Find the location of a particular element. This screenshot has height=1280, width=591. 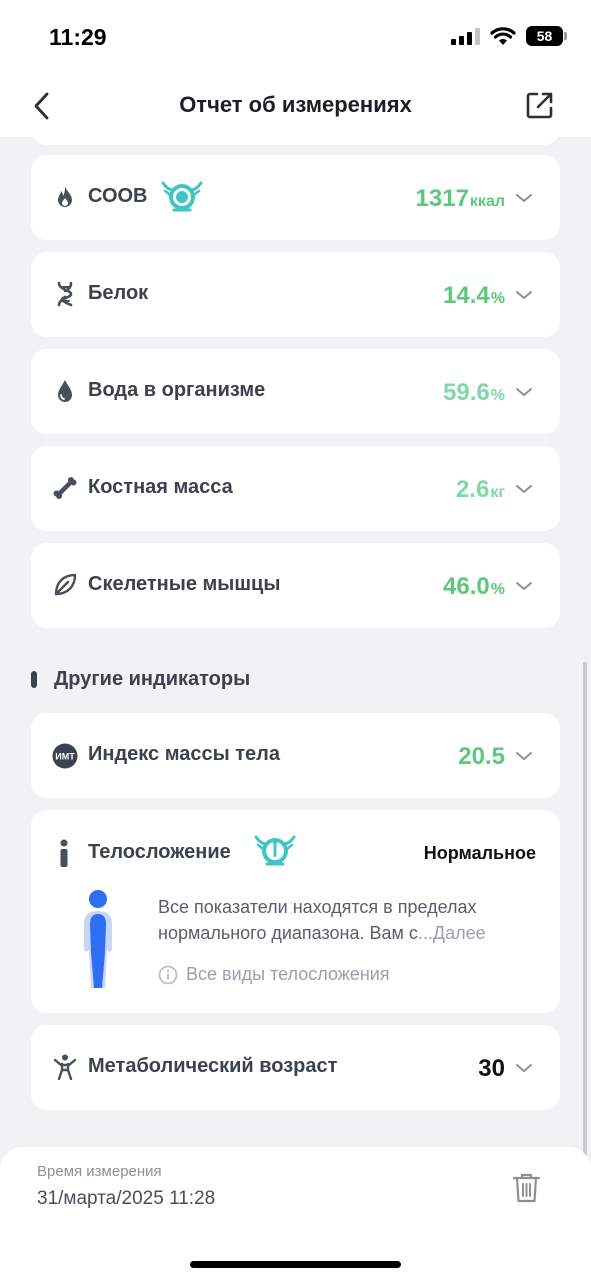

battery-icon: 58 is located at coordinates (546, 36).